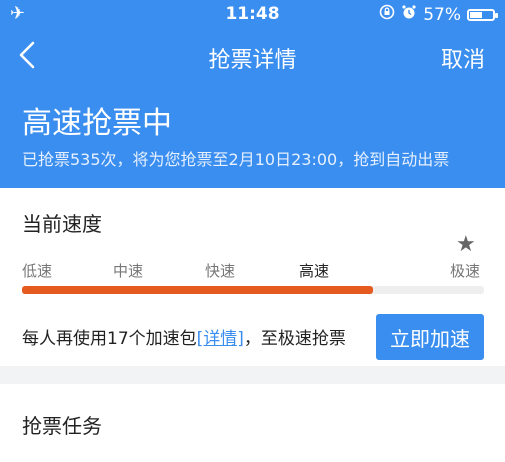  I want to click on boost-description: 每人再使用17个加速包[详情]，至极速抢票, so click(184, 336).